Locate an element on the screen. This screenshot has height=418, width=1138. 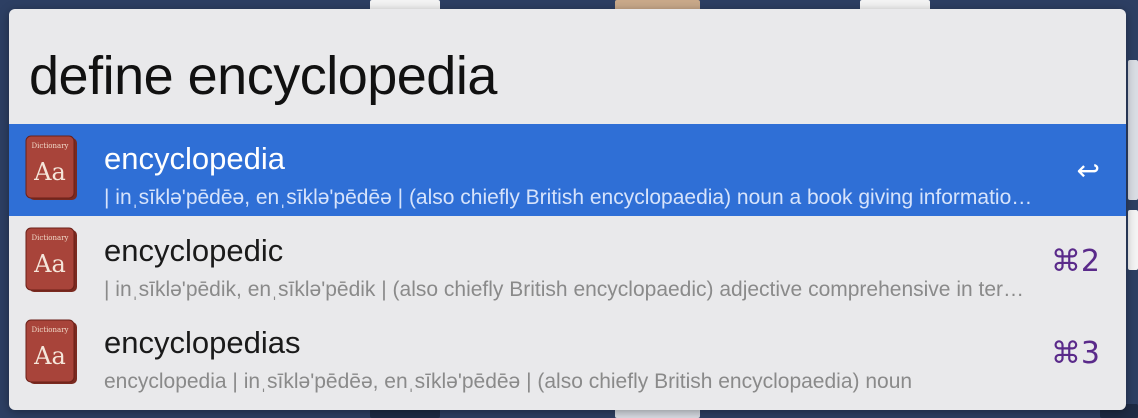
result-title: encyclopedic is located at coordinates (194, 250).